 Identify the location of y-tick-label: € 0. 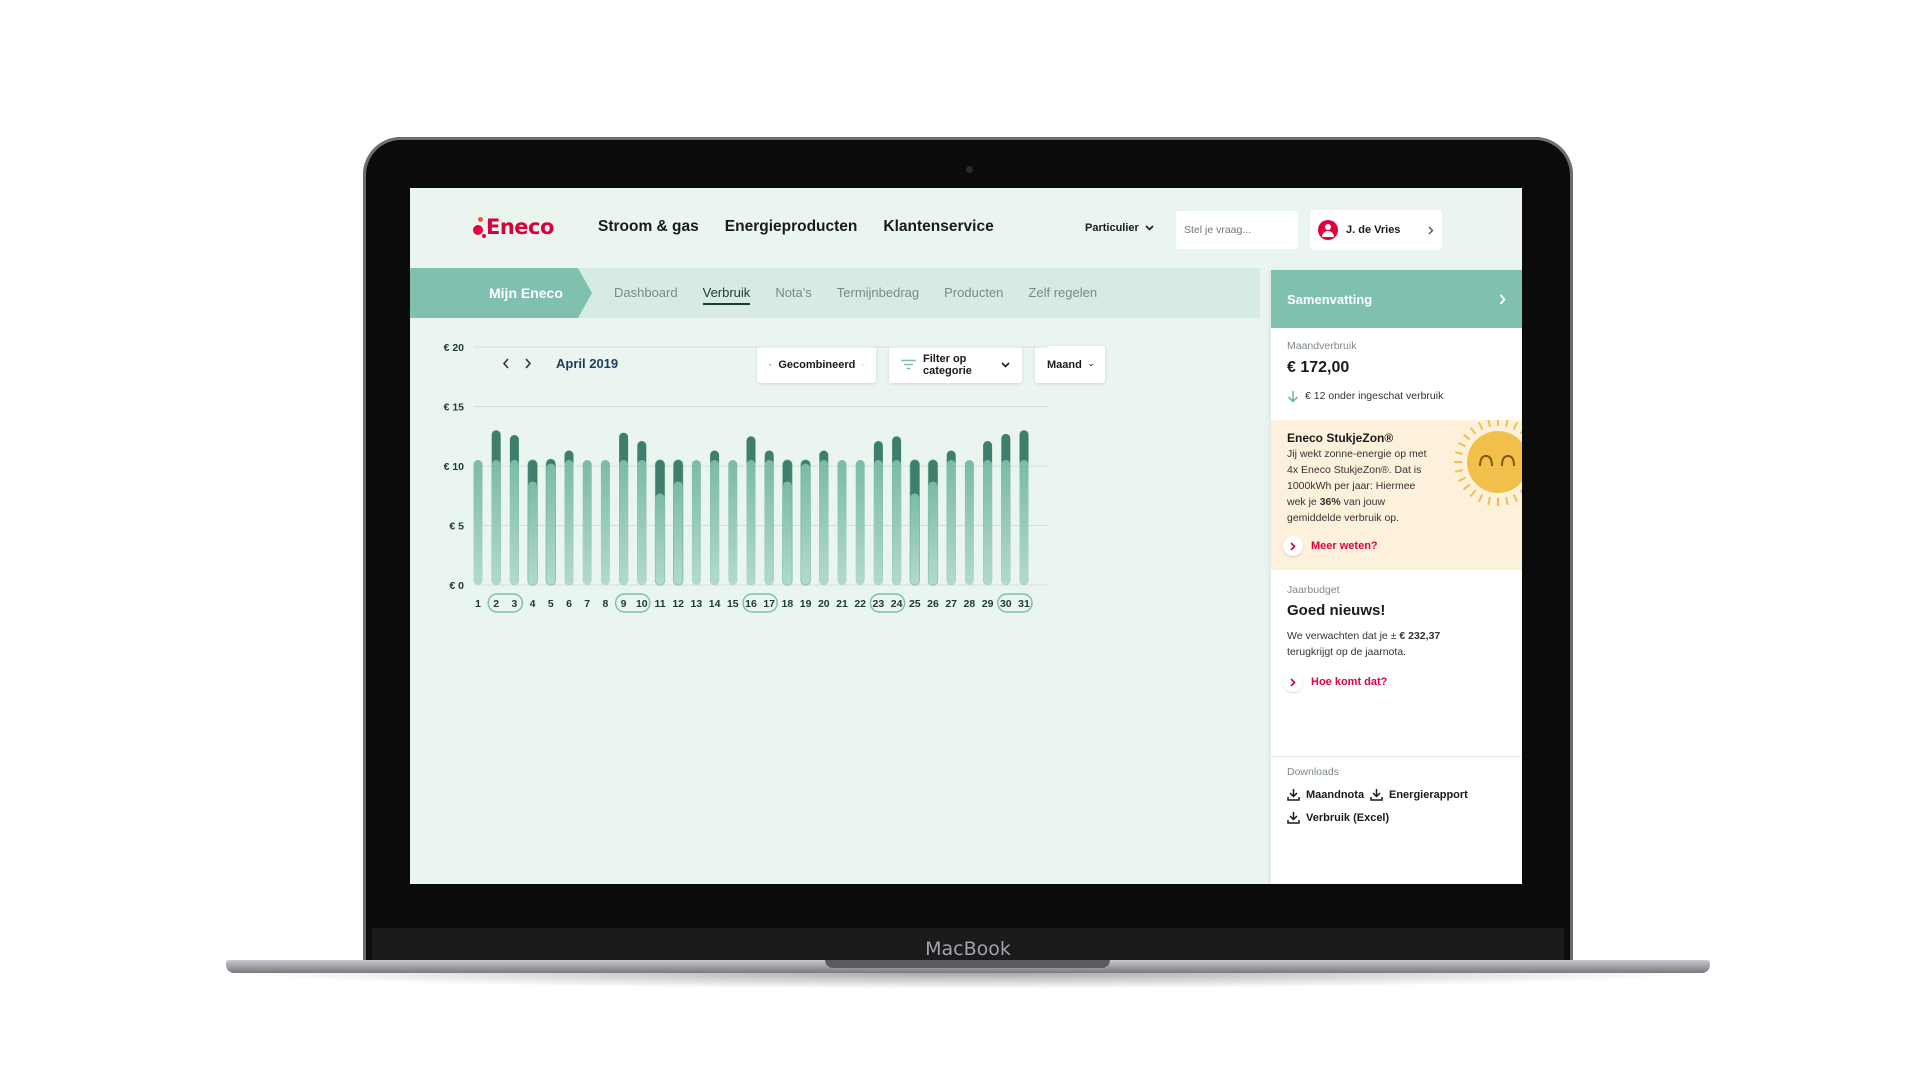
(456, 586).